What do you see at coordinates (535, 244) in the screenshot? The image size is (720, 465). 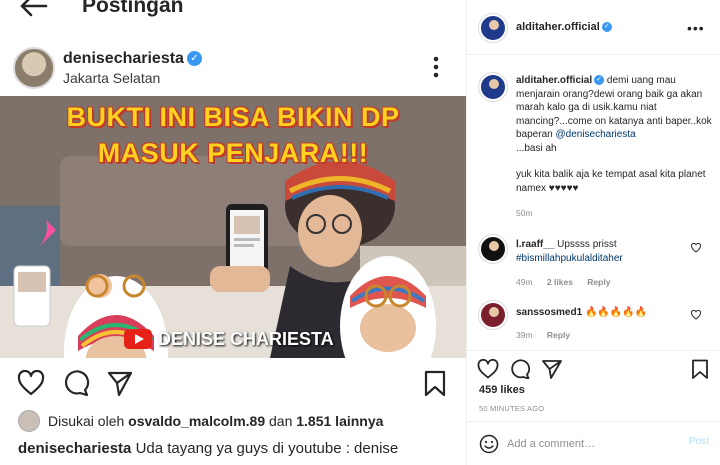 I see `comment-username: l.raaff__` at bounding box center [535, 244].